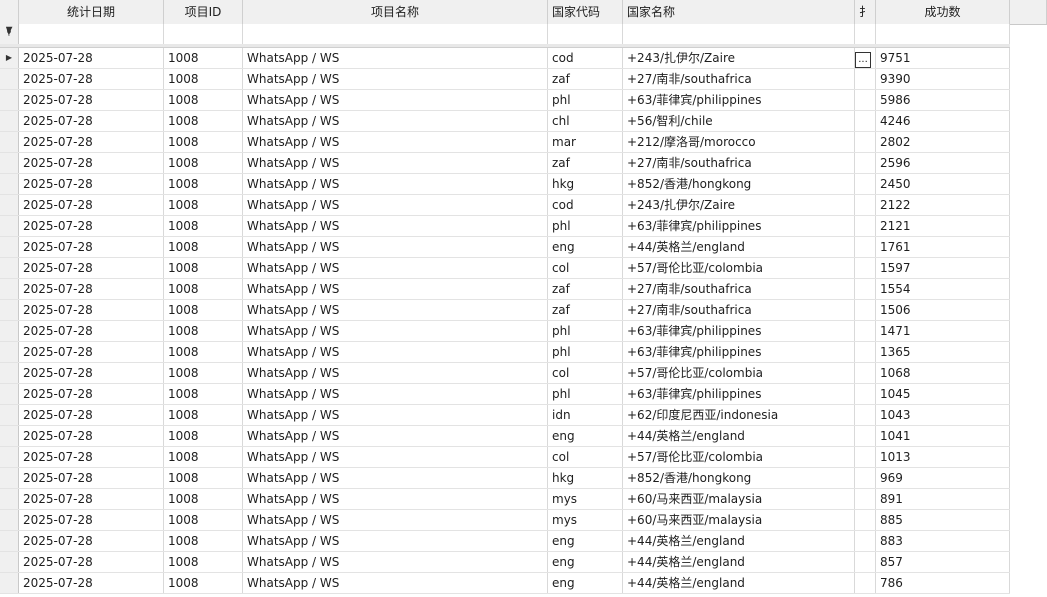 The width and height of the screenshot is (1047, 597). I want to click on cell-success-count: 969, so click(943, 478).